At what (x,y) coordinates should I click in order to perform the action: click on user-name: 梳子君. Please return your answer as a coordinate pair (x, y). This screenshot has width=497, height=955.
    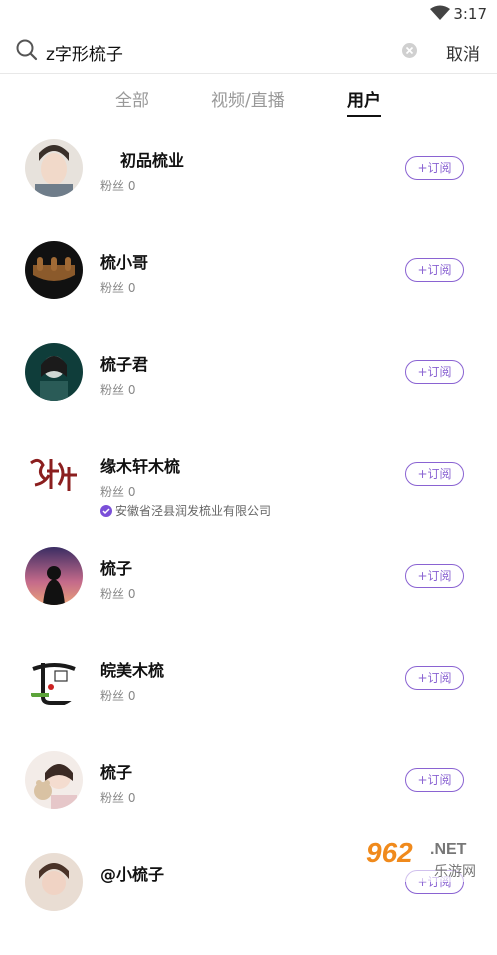
    Looking at the image, I should click on (124, 364).